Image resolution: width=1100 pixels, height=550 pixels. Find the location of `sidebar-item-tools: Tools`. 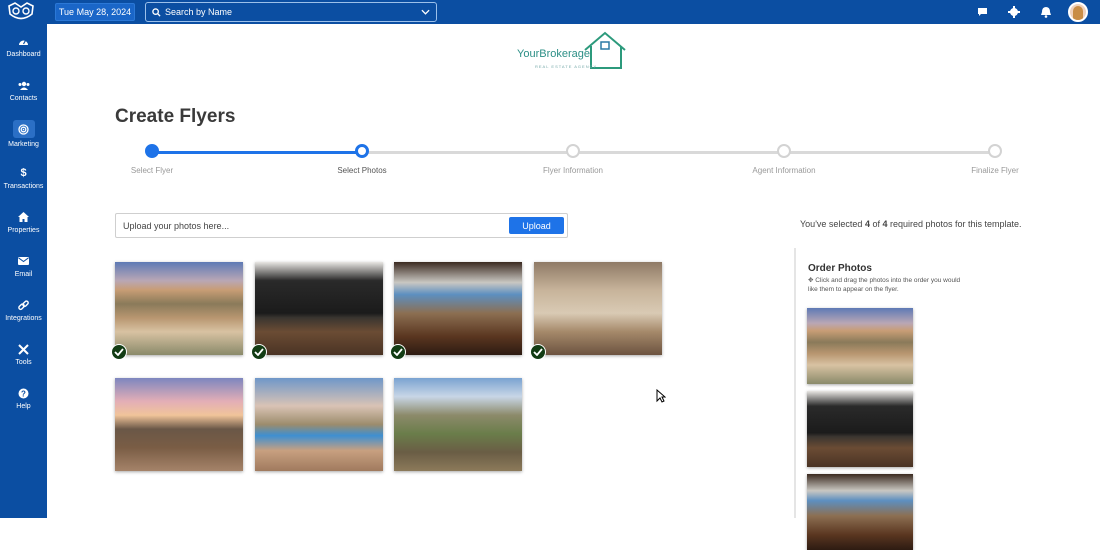

sidebar-item-tools: Tools is located at coordinates (23, 354).